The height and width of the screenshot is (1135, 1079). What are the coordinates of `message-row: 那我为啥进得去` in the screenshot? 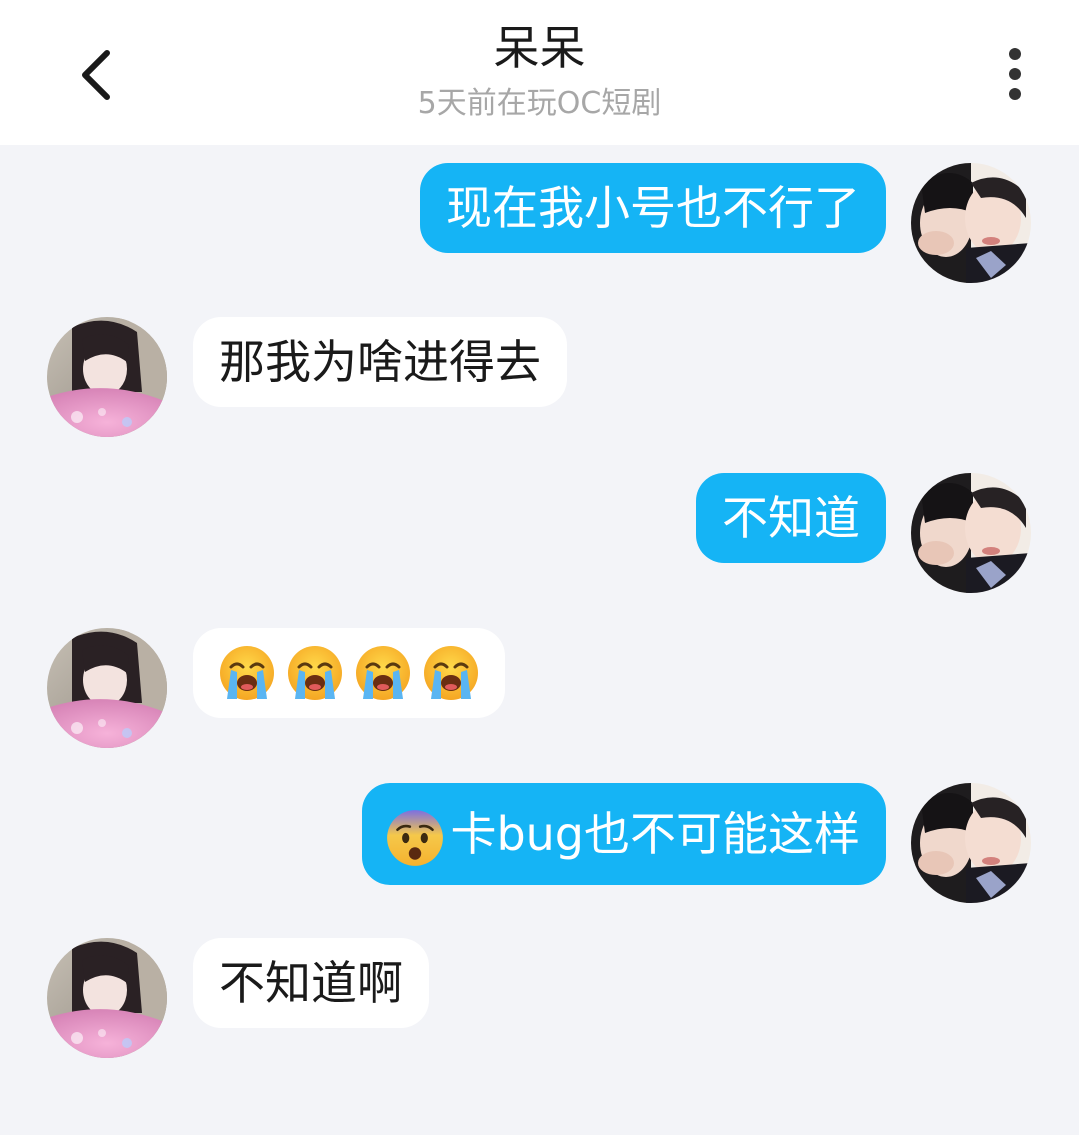 It's located at (539, 382).